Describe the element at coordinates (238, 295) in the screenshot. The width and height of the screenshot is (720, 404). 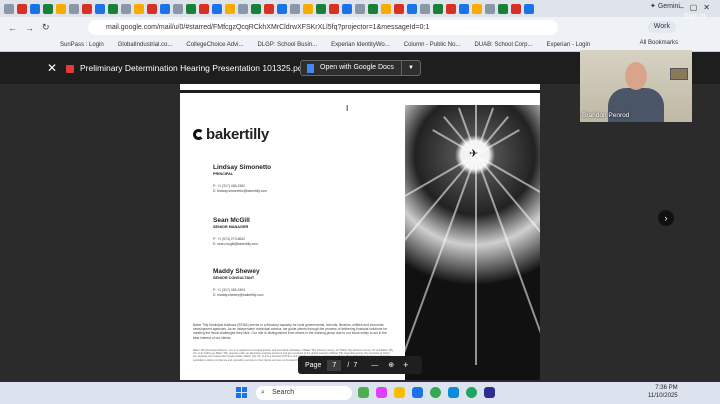
I see `contact-email: E: maddy.shewey@bakertilly.com` at that location.